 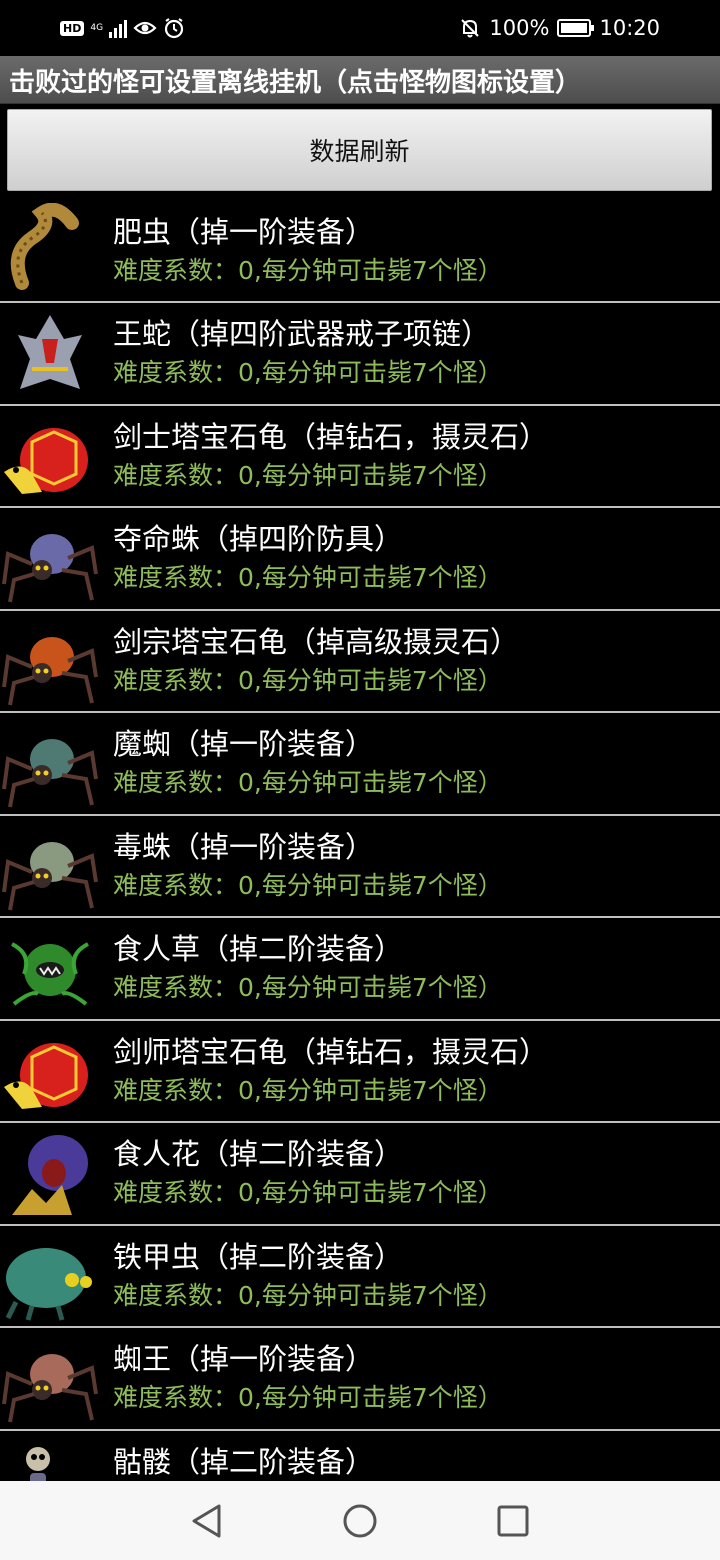 I want to click on serpent-king-icon, so click(x=50, y=355).